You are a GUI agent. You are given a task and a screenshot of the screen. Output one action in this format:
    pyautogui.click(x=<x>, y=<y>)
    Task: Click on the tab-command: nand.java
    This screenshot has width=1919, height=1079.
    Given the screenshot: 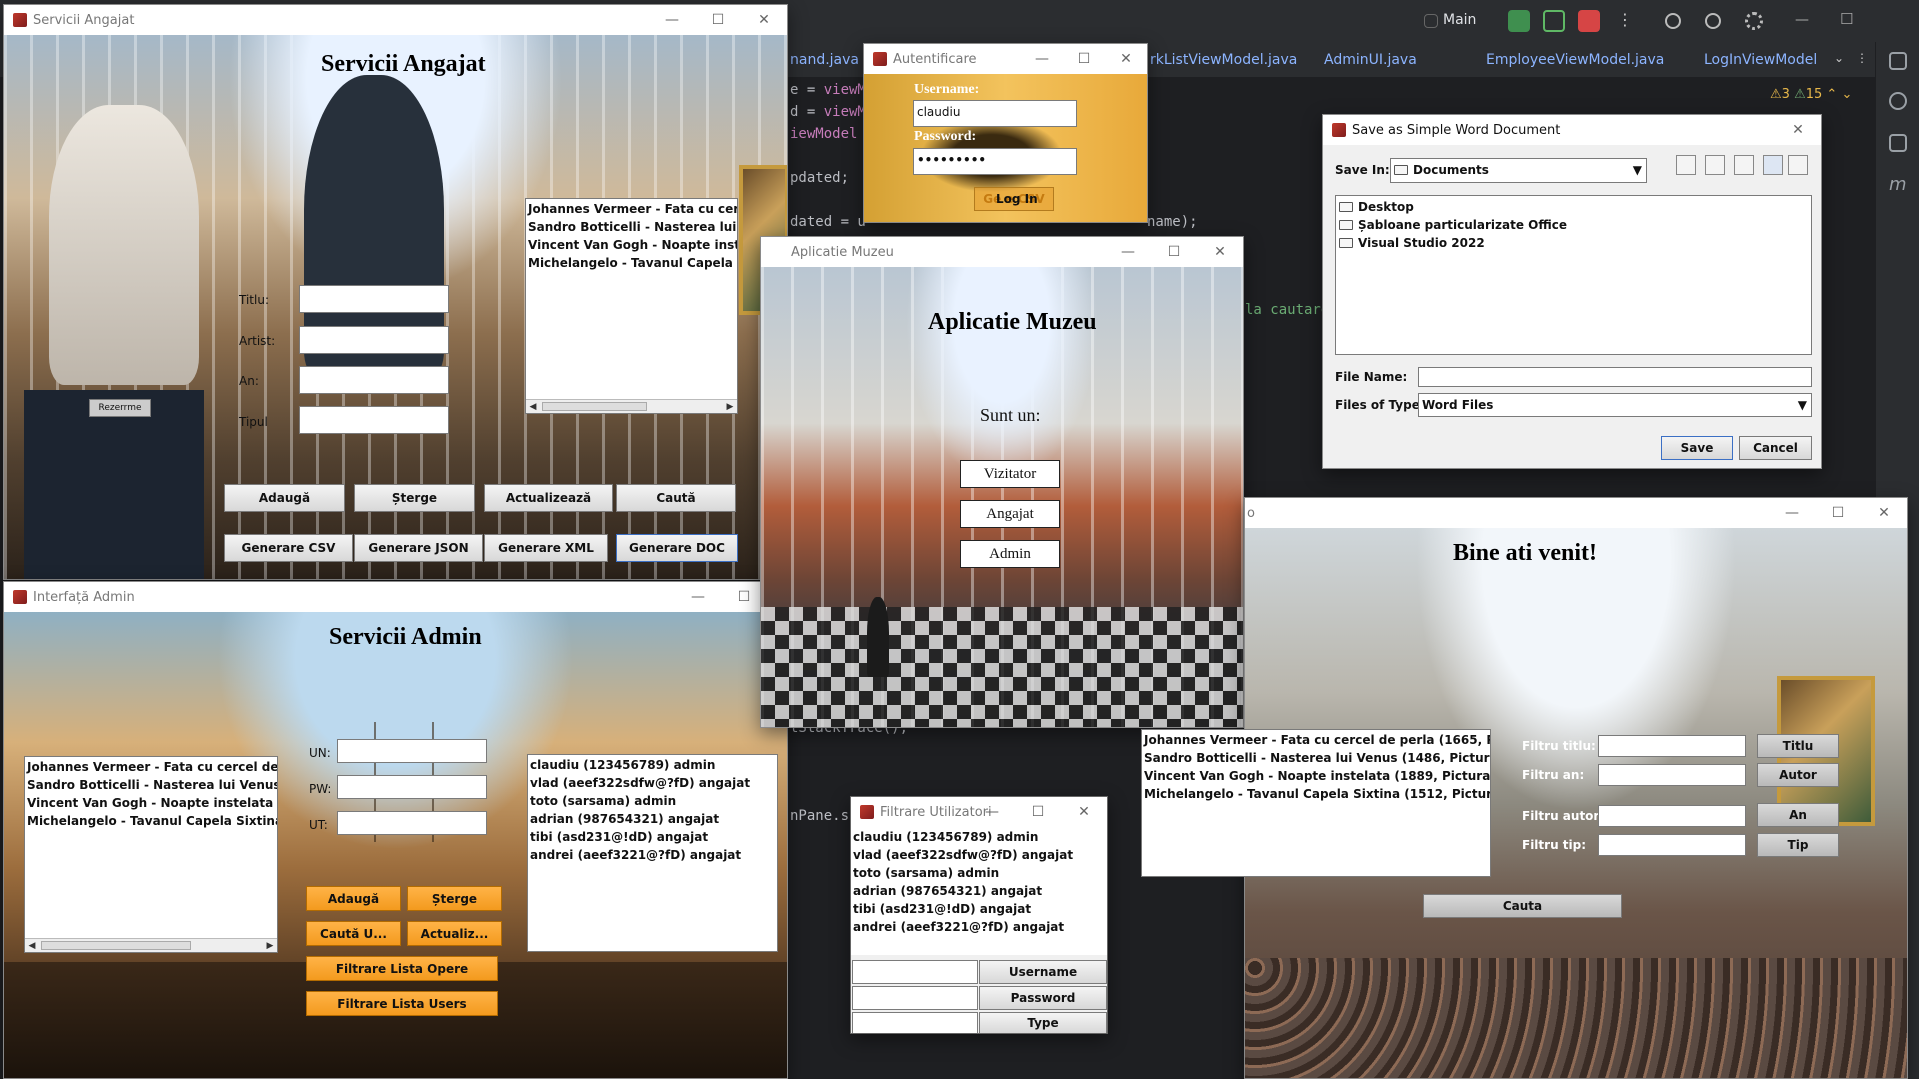 What is the action you would take?
    pyautogui.click(x=824, y=60)
    